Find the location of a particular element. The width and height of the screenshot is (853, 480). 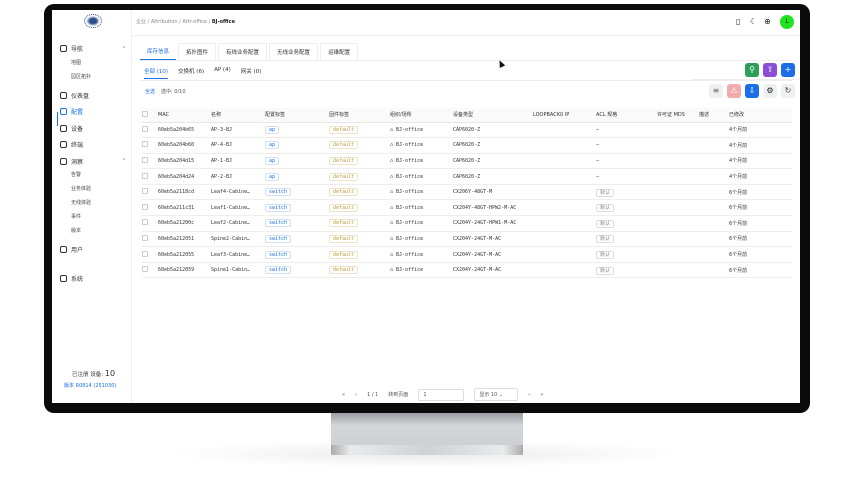

sub-tab-2: AP (4) is located at coordinates (222, 73).